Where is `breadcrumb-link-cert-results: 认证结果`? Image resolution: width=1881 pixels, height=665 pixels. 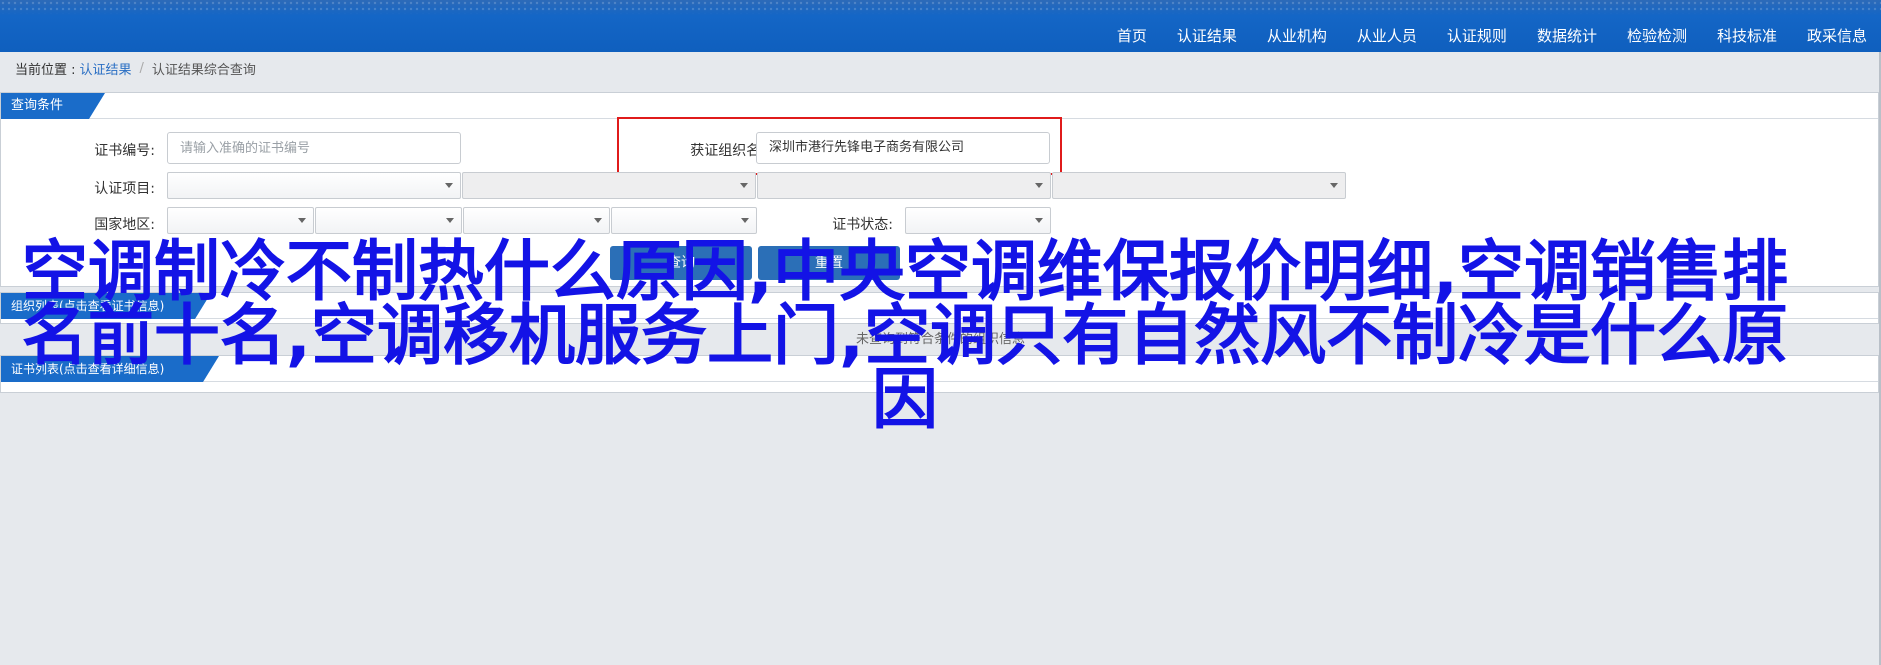
breadcrumb-link-cert-results: 认证结果 is located at coordinates (106, 68).